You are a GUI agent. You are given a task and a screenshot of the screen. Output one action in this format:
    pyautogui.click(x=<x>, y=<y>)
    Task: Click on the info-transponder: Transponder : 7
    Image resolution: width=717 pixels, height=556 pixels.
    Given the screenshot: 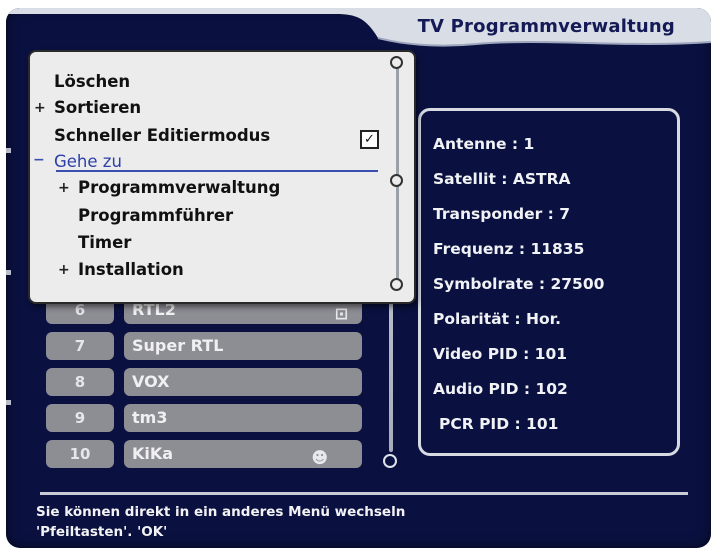 What is the action you would take?
    pyautogui.click(x=502, y=214)
    